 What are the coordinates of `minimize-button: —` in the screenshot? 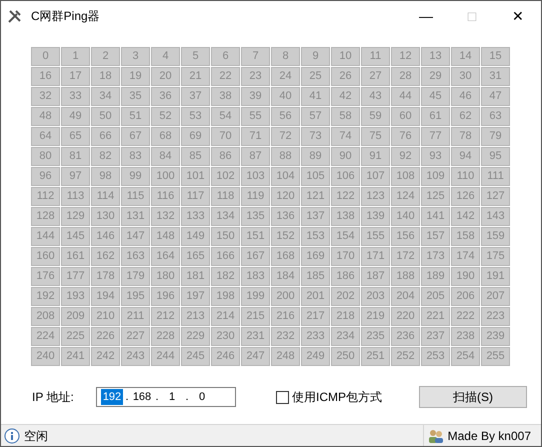 It's located at (426, 16).